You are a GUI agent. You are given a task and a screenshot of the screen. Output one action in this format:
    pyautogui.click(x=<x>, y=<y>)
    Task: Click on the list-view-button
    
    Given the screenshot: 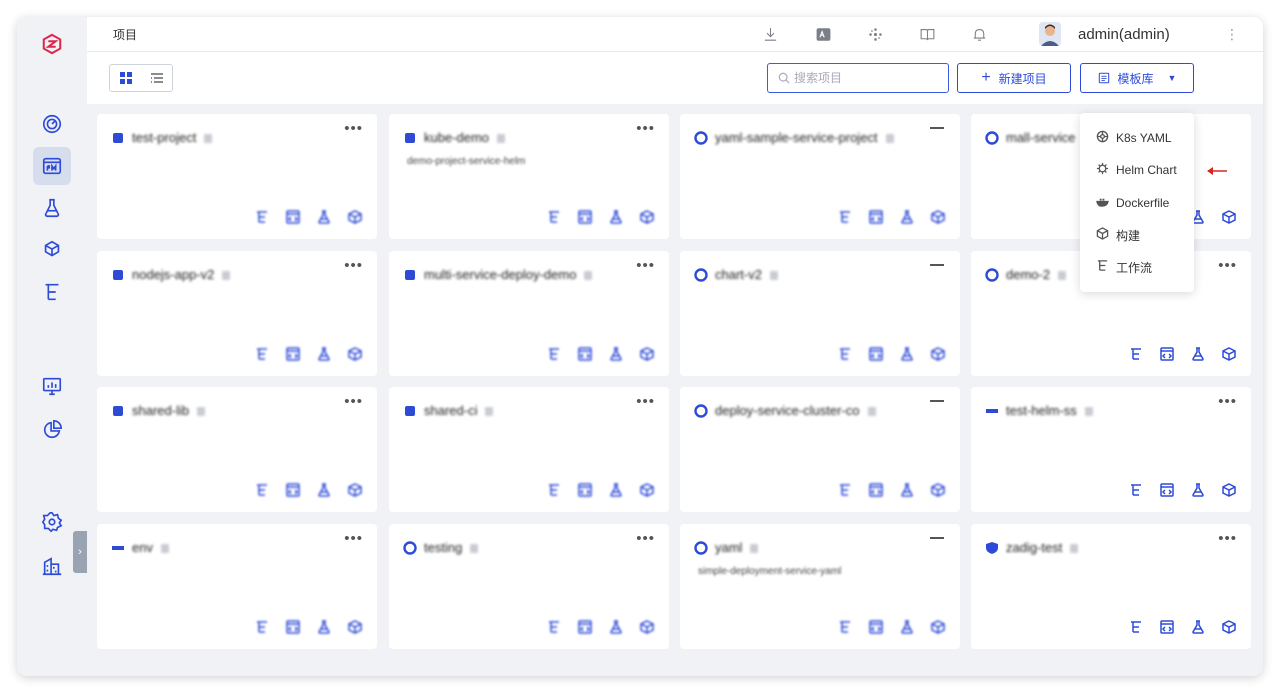 What is the action you would take?
    pyautogui.click(x=156, y=78)
    